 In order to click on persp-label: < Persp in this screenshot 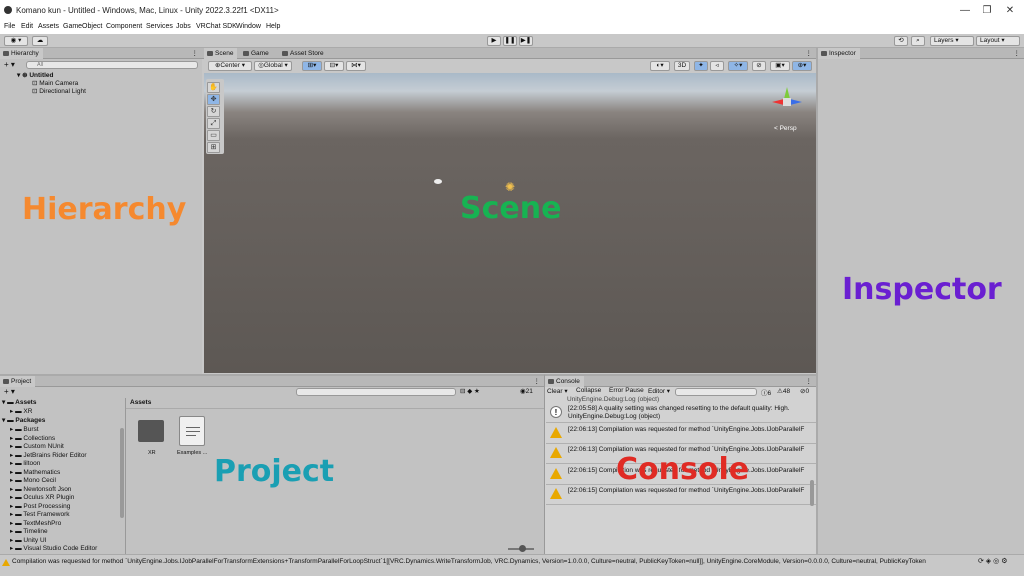, I will do `click(785, 128)`.